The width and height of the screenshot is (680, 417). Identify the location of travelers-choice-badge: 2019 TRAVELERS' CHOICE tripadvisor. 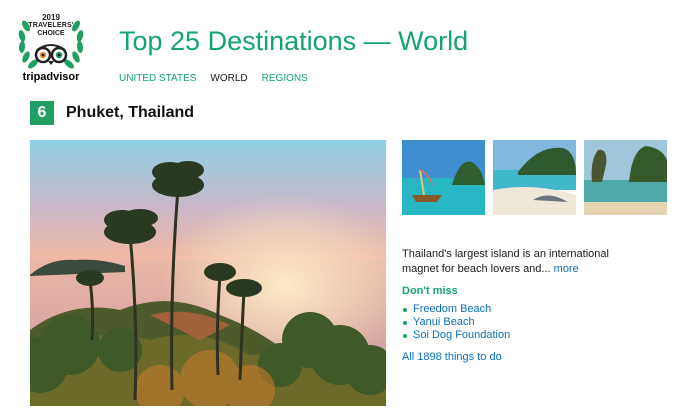
(51, 46).